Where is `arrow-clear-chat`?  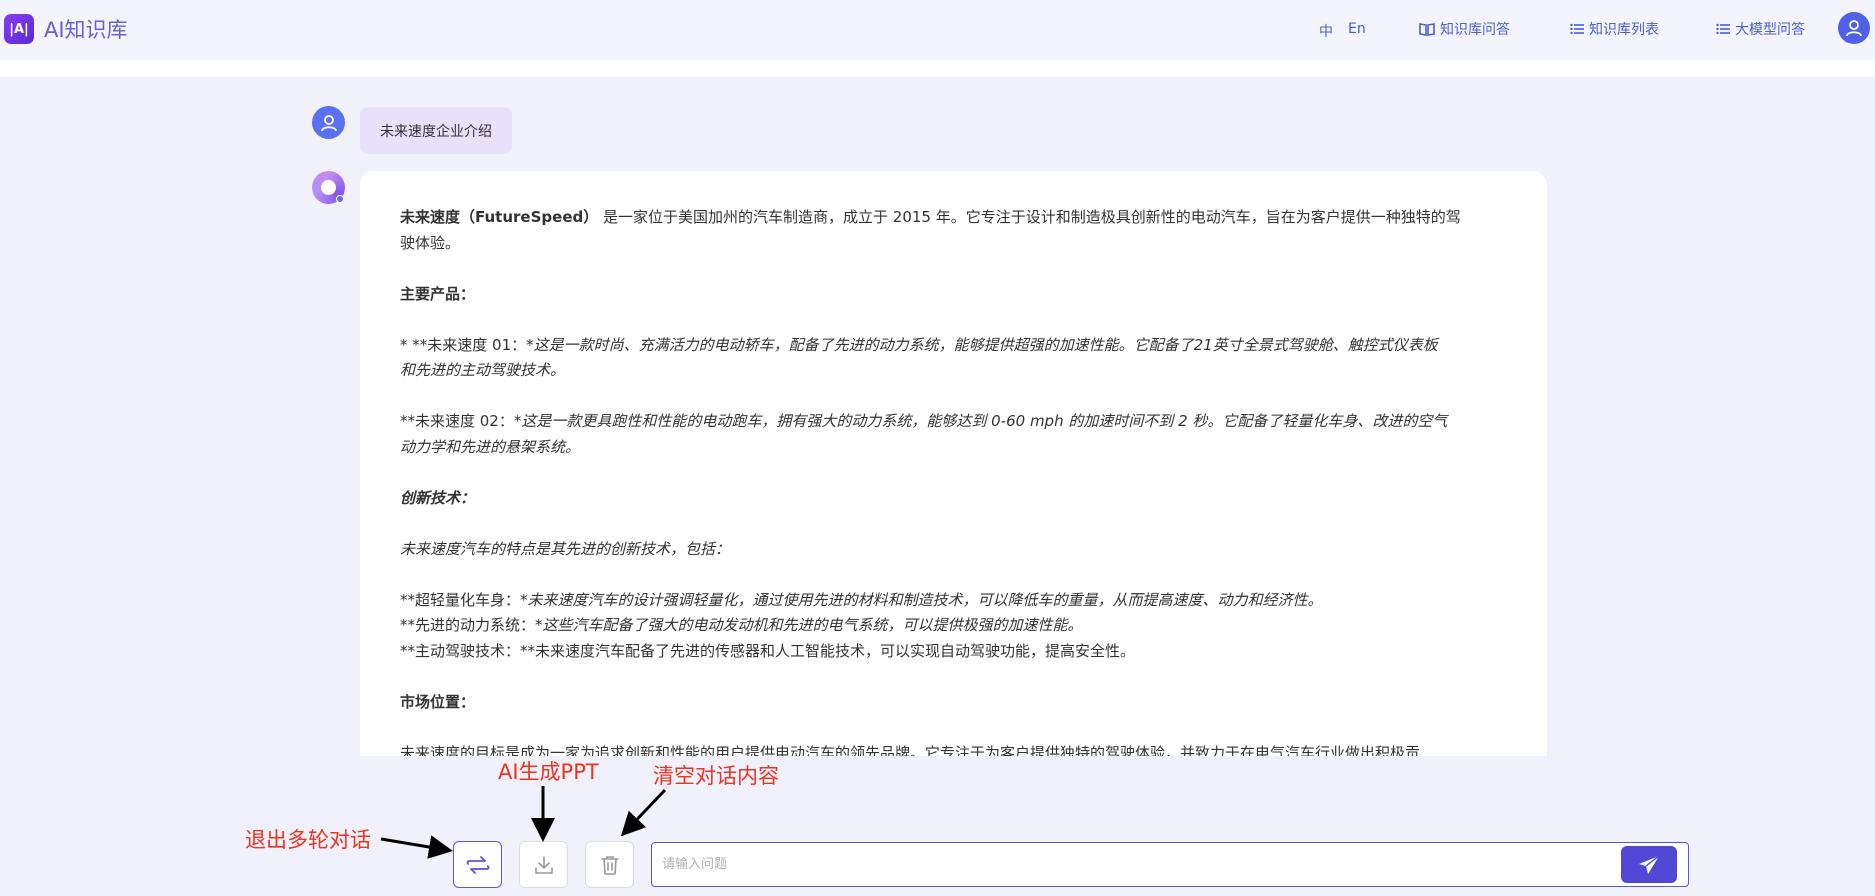 arrow-clear-chat is located at coordinates (643, 812).